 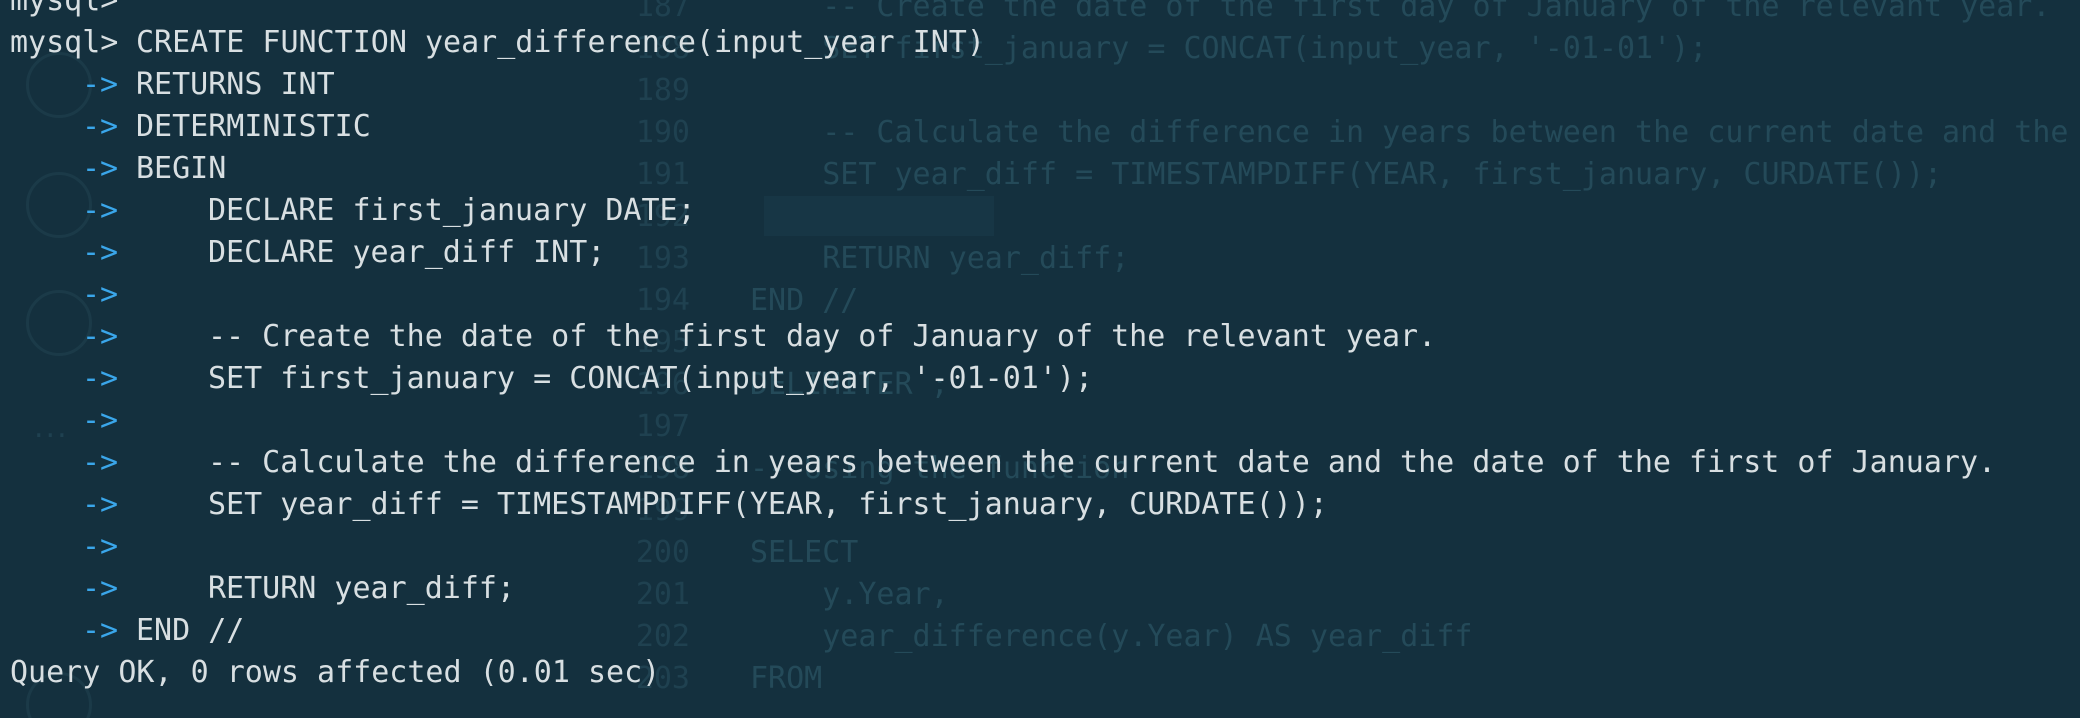 I want to click on sql-text: BEGIN, so click(x=181, y=168).